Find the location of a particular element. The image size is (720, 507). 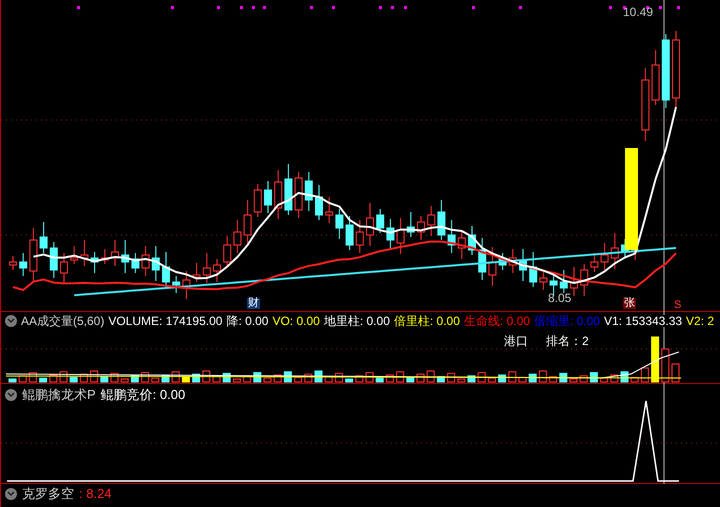

indicator-value: 生命线: 0.00 is located at coordinates (497, 321).